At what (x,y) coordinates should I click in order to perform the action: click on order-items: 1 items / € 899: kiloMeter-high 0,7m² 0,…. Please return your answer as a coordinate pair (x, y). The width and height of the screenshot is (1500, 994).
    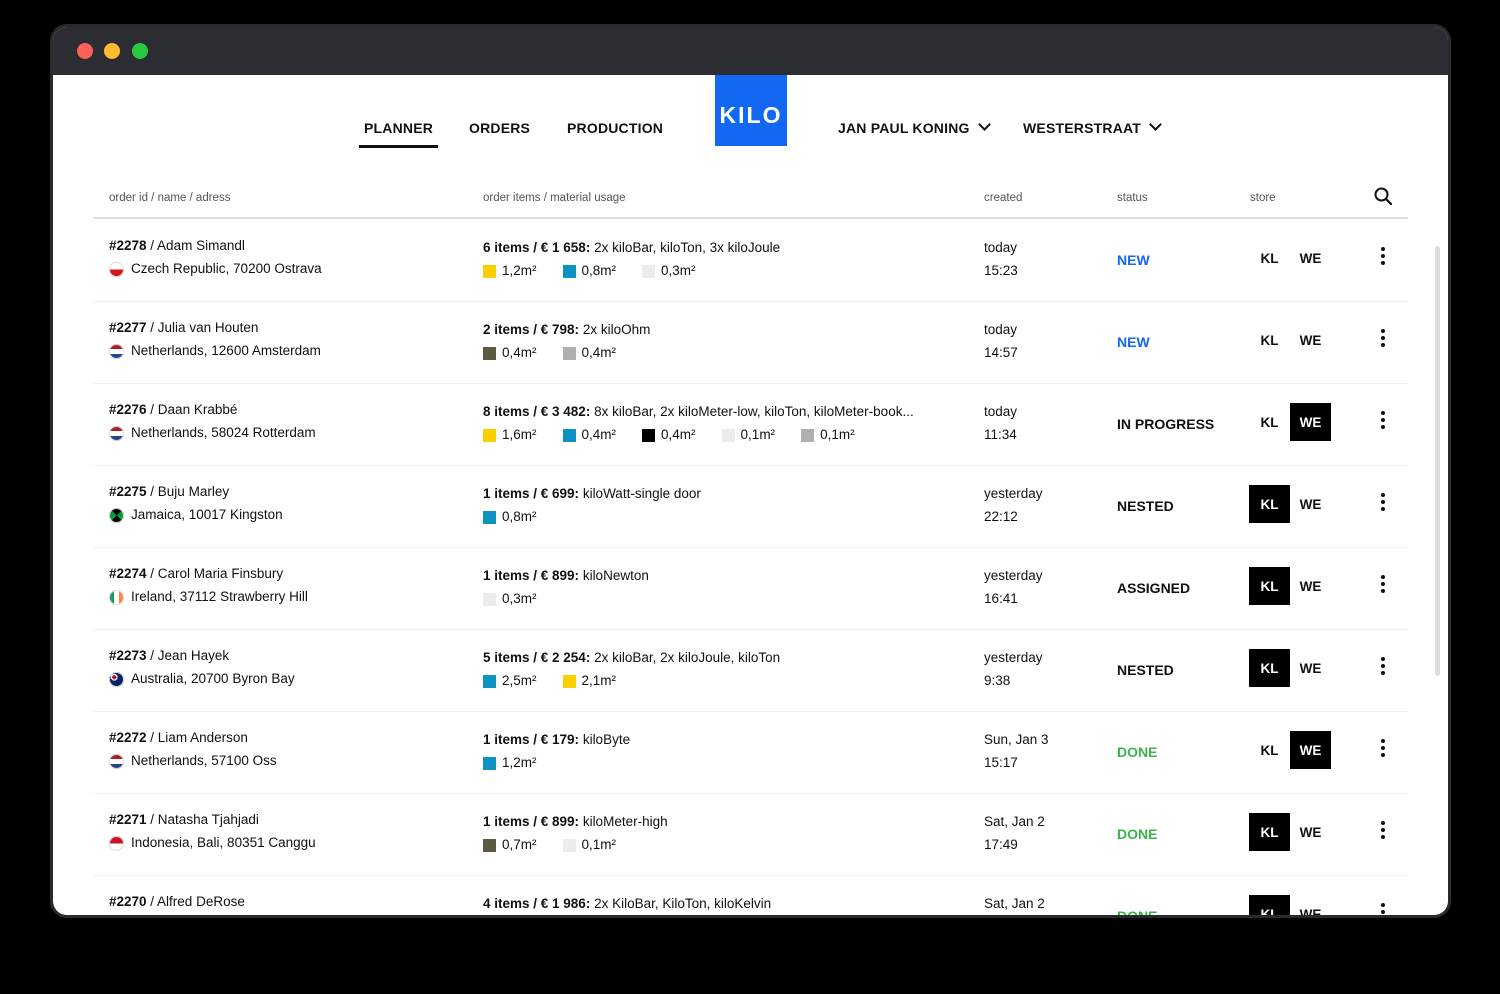
    Looking at the image, I should click on (718, 834).